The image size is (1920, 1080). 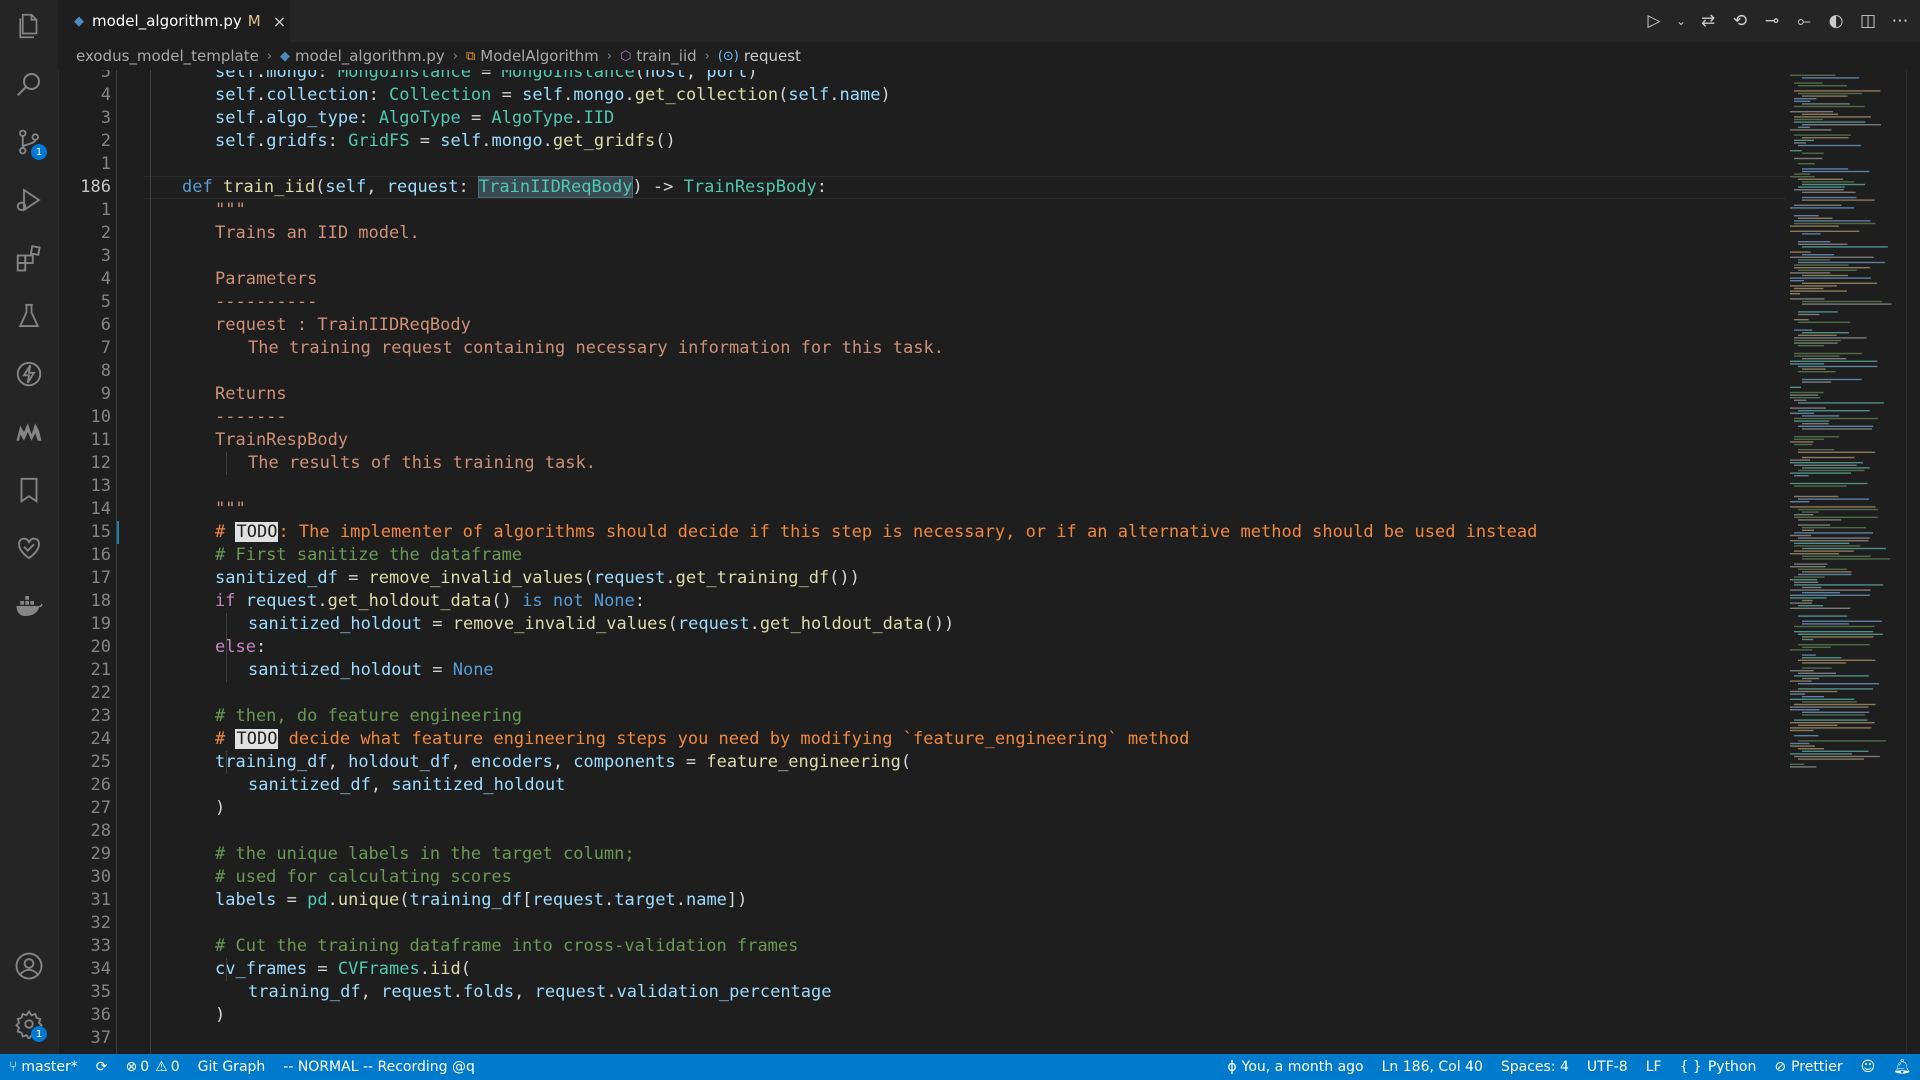 What do you see at coordinates (29, 490) in the screenshot?
I see `bookmark-icon` at bounding box center [29, 490].